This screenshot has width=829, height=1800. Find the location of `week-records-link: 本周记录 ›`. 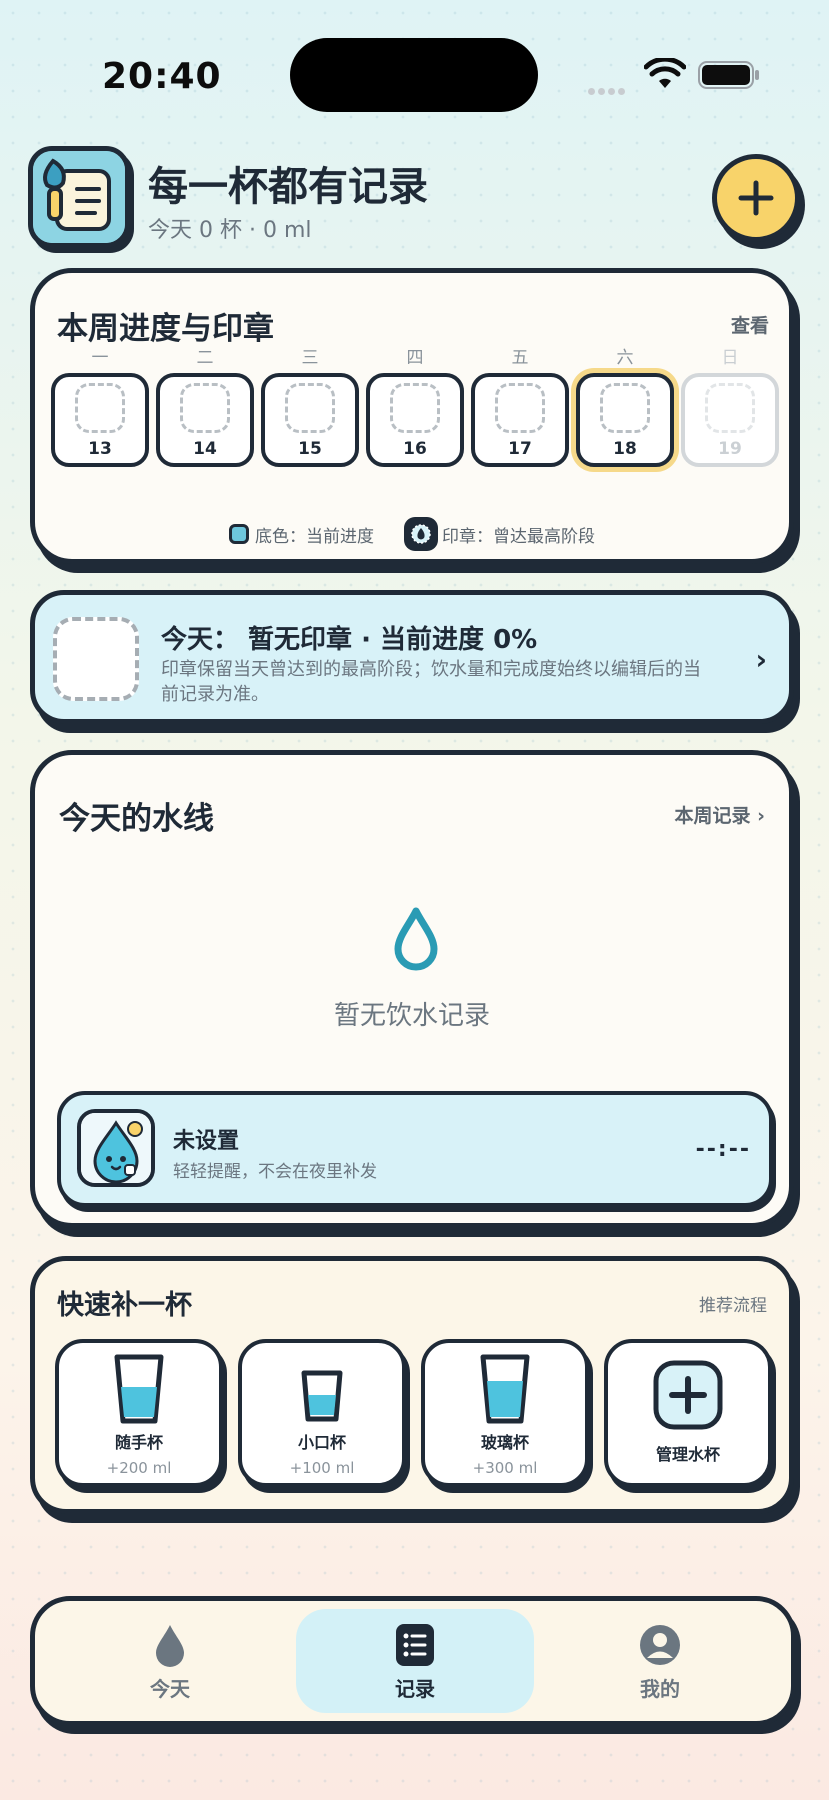

week-records-link: 本周记录 › is located at coordinates (720, 814).